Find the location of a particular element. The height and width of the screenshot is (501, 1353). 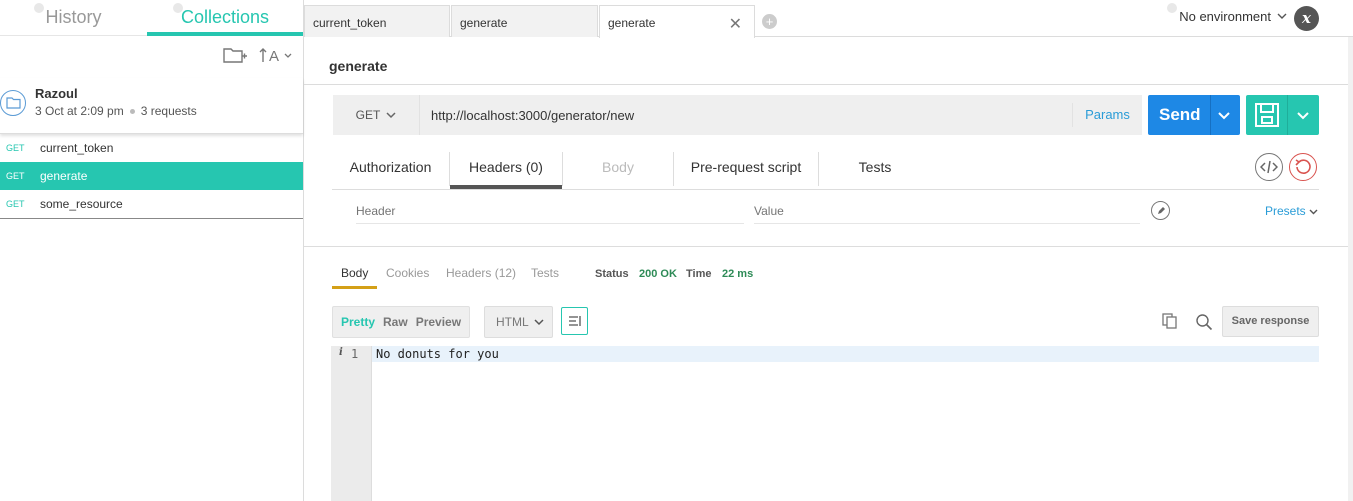

format-label: HTML is located at coordinates (512, 322).